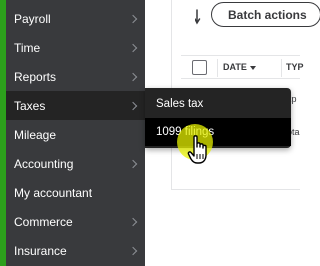 This screenshot has height=266, width=320. Describe the element at coordinates (235, 67) in the screenshot. I see `column-header-label: DATE` at that location.